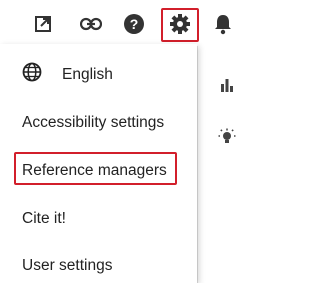 This screenshot has width=320, height=283. What do you see at coordinates (93, 122) in the screenshot?
I see `menu-item-label: Accessibility settings` at bounding box center [93, 122].